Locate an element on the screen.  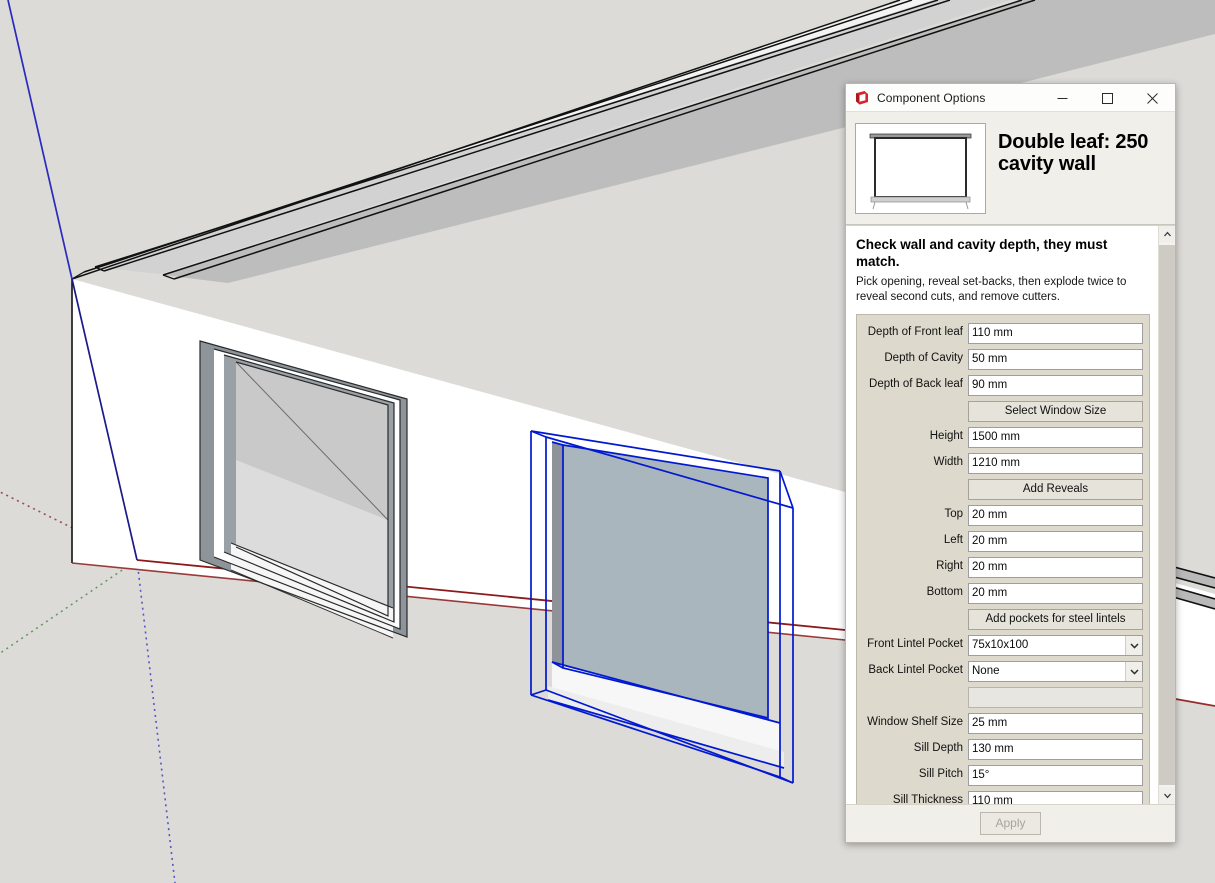
select-window-size-button-control-wrap: Select Window Size is located at coordinates (1055, 411).